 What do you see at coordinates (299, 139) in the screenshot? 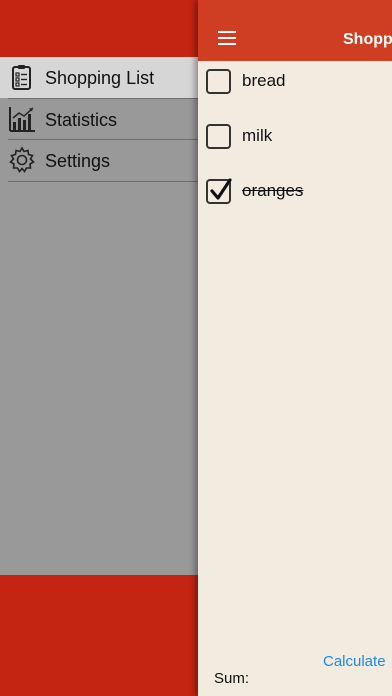
I see `list-item: milk` at bounding box center [299, 139].